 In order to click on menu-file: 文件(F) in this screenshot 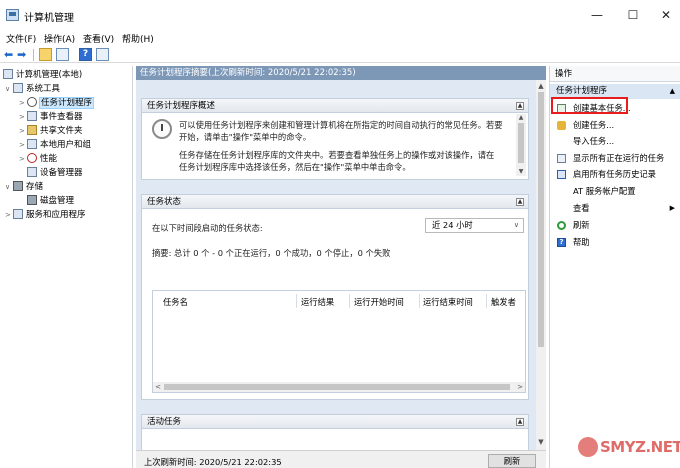, I will do `click(21, 38)`.